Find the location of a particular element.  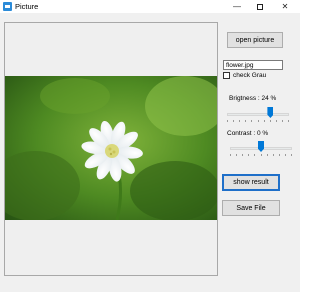

maximize-button is located at coordinates (260, 6).